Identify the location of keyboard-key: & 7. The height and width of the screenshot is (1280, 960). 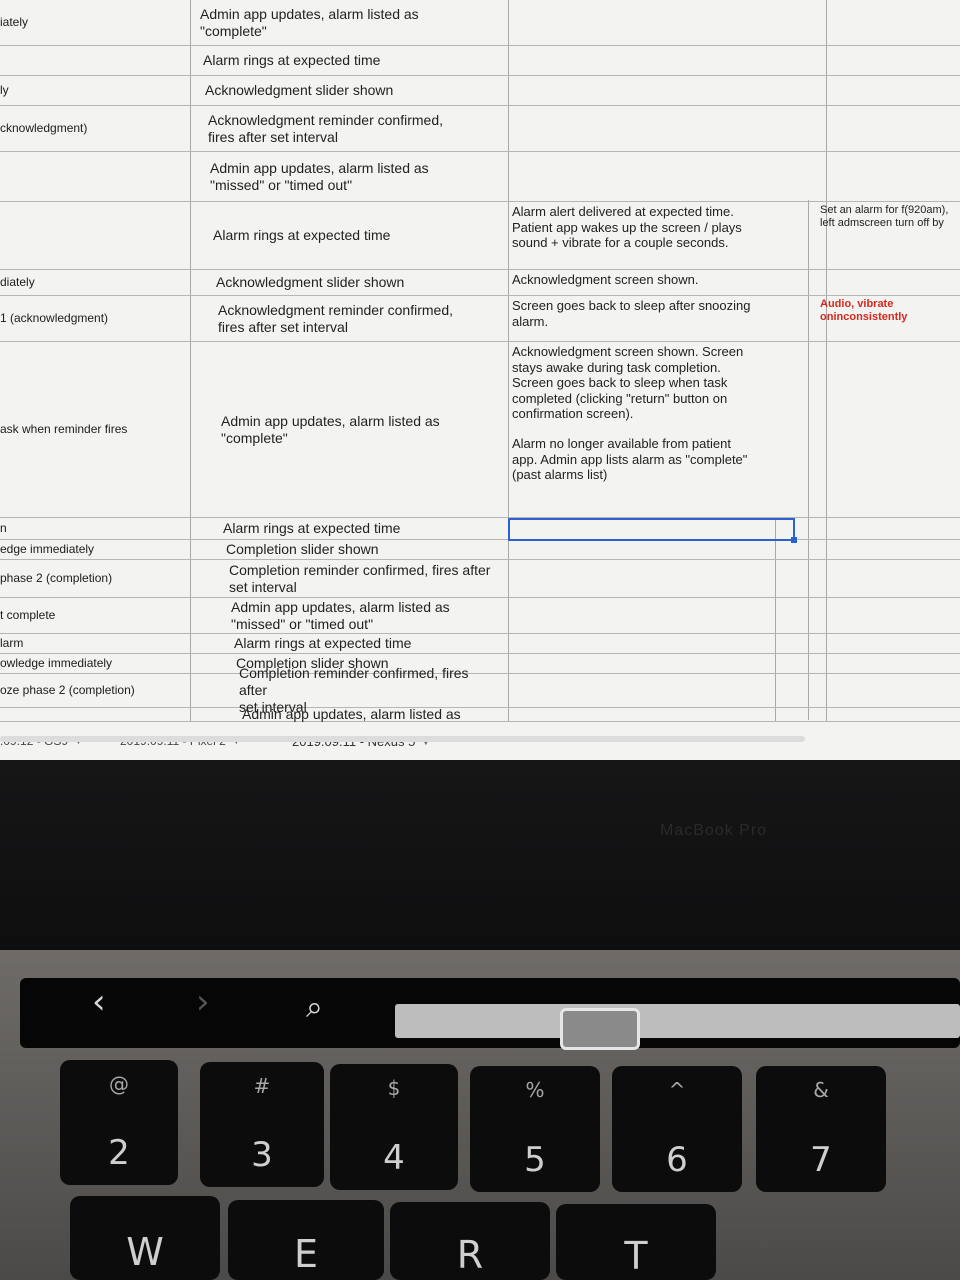
(821, 1129).